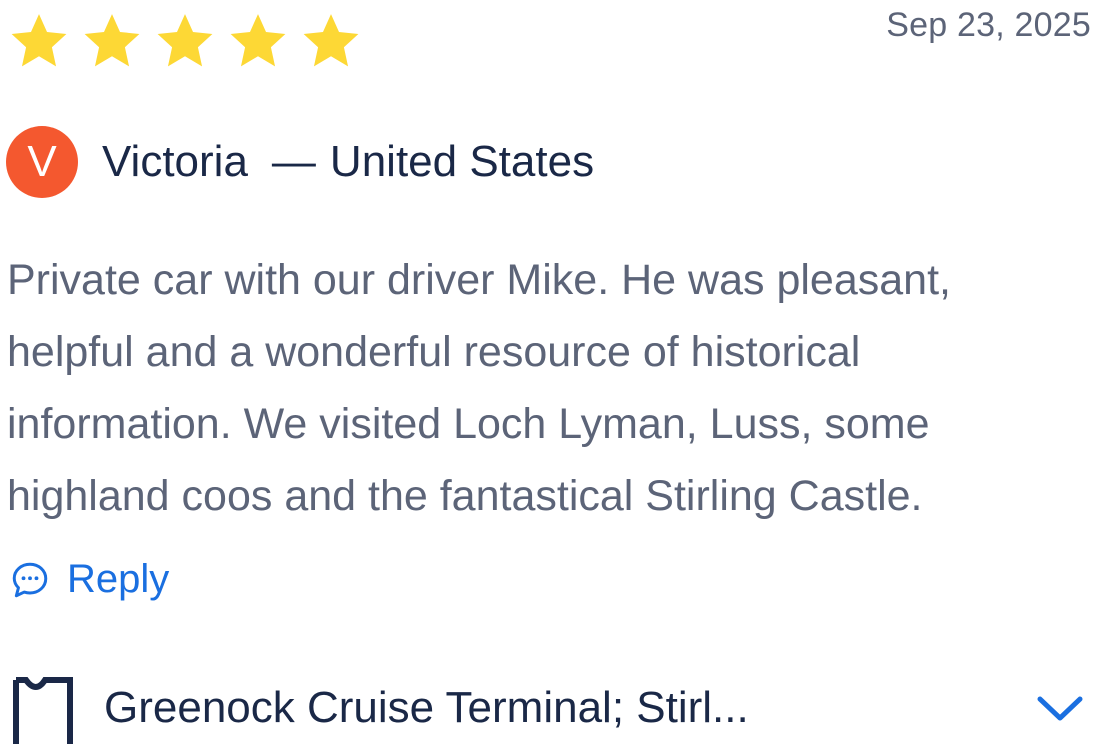 The height and width of the screenshot is (744, 1101). I want to click on author-row: V Victoria — United States, so click(300, 162).